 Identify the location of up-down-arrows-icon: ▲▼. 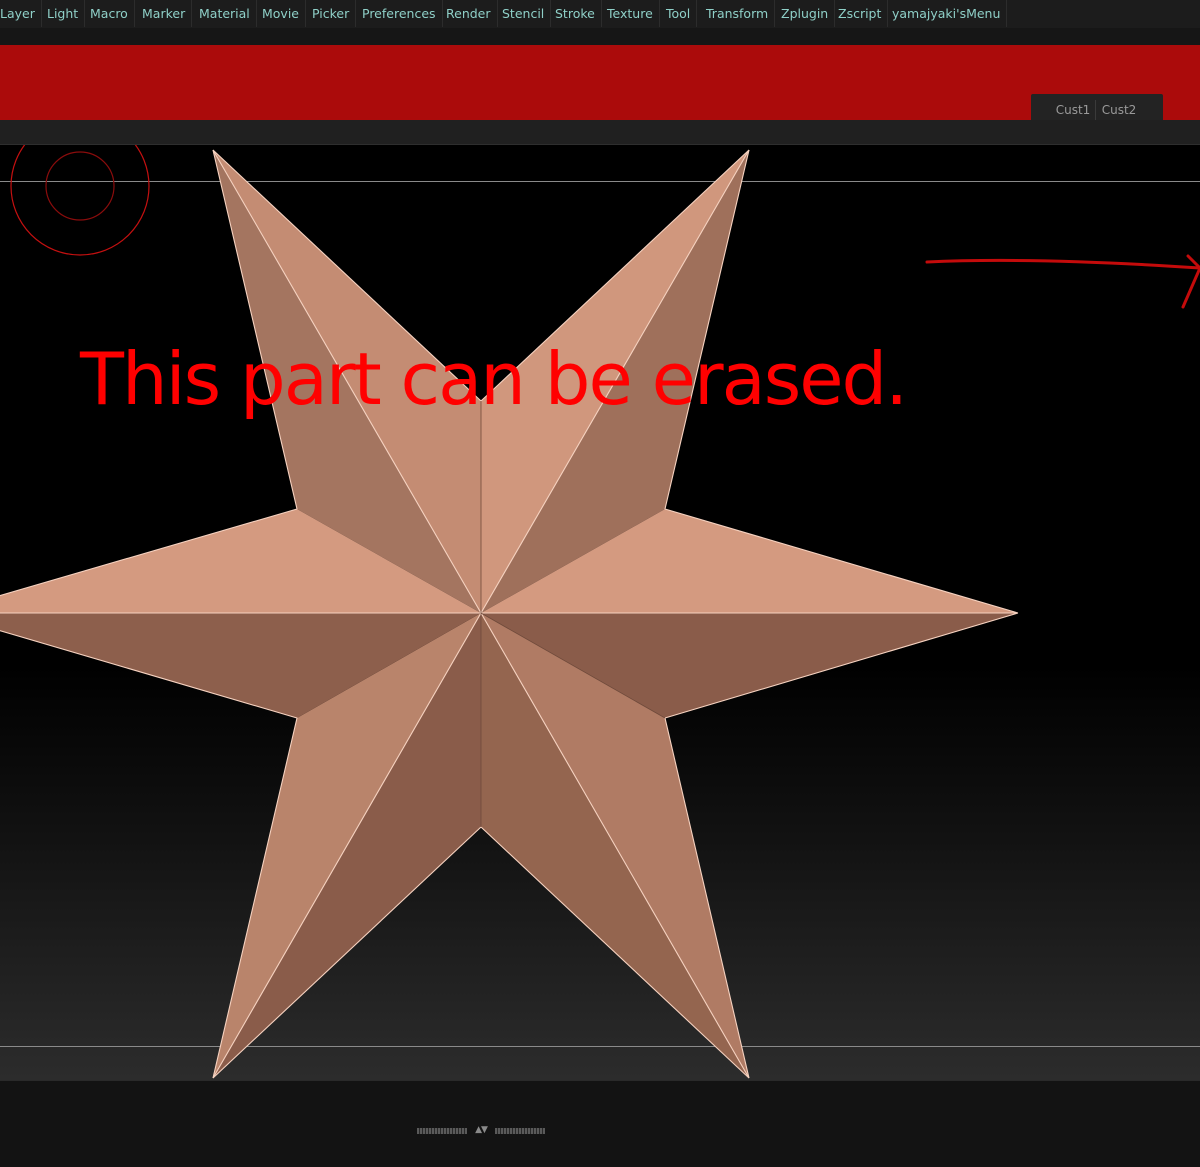
(481, 1130).